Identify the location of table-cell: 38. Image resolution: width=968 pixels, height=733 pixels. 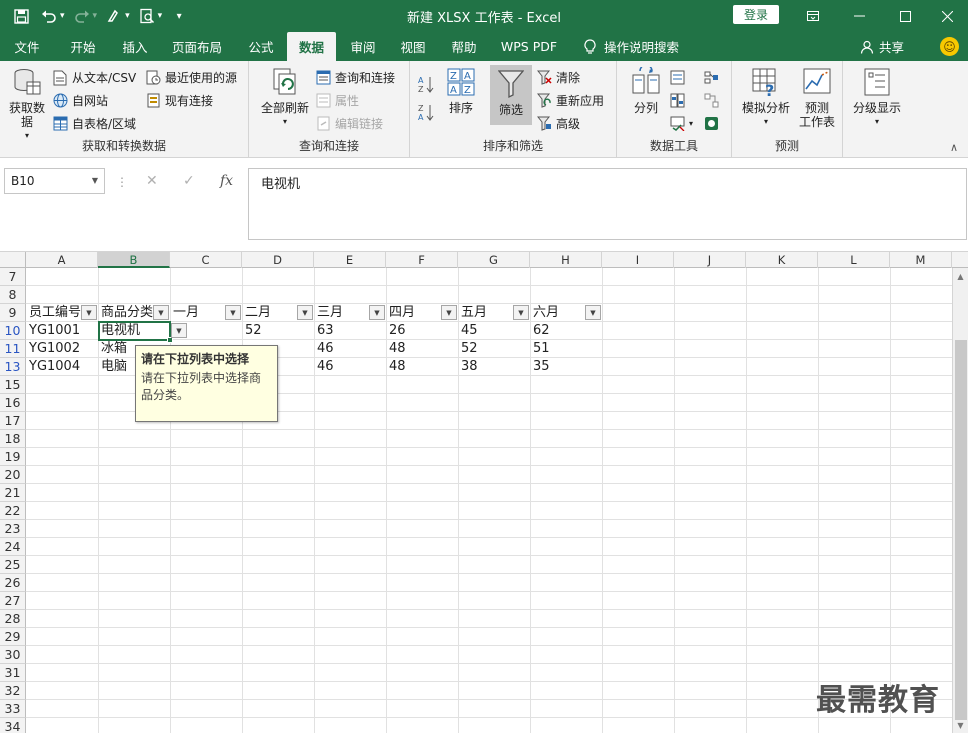
(494, 367).